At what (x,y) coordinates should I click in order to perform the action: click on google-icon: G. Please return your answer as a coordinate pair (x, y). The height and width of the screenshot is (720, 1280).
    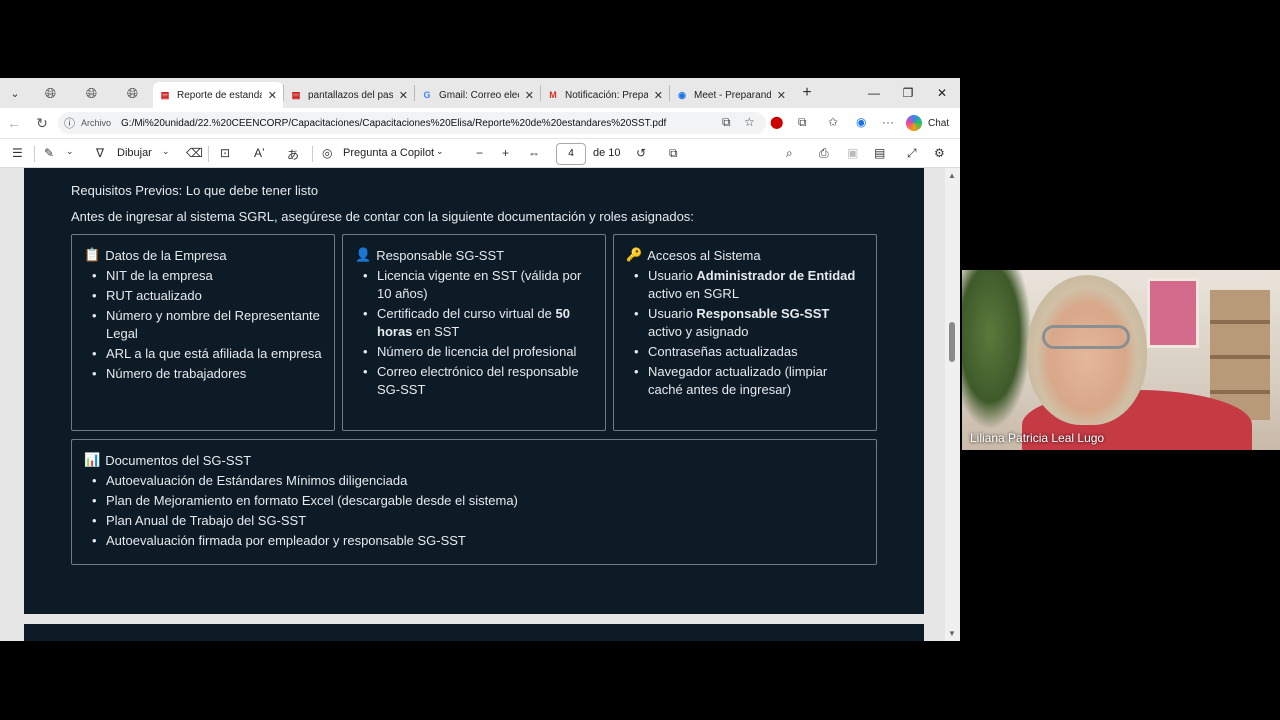
    Looking at the image, I should click on (427, 95).